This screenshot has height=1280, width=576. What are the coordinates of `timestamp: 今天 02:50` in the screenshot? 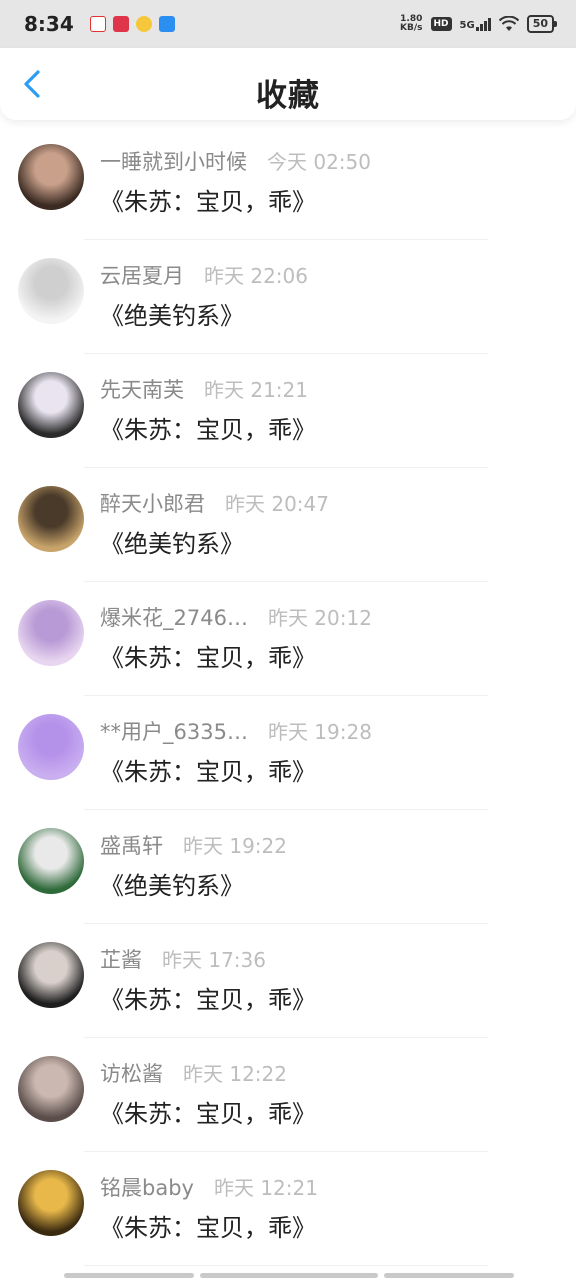 It's located at (319, 162).